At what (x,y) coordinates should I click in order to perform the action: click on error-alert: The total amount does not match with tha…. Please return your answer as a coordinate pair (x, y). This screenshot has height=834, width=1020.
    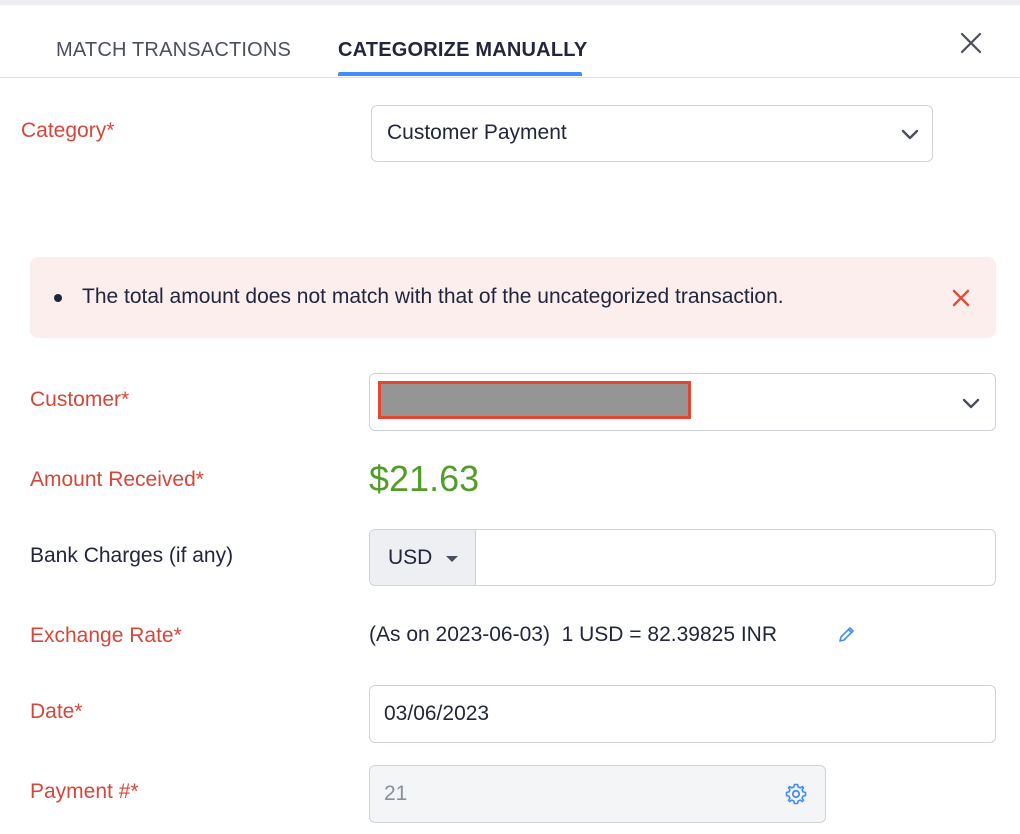
    Looking at the image, I should click on (513, 297).